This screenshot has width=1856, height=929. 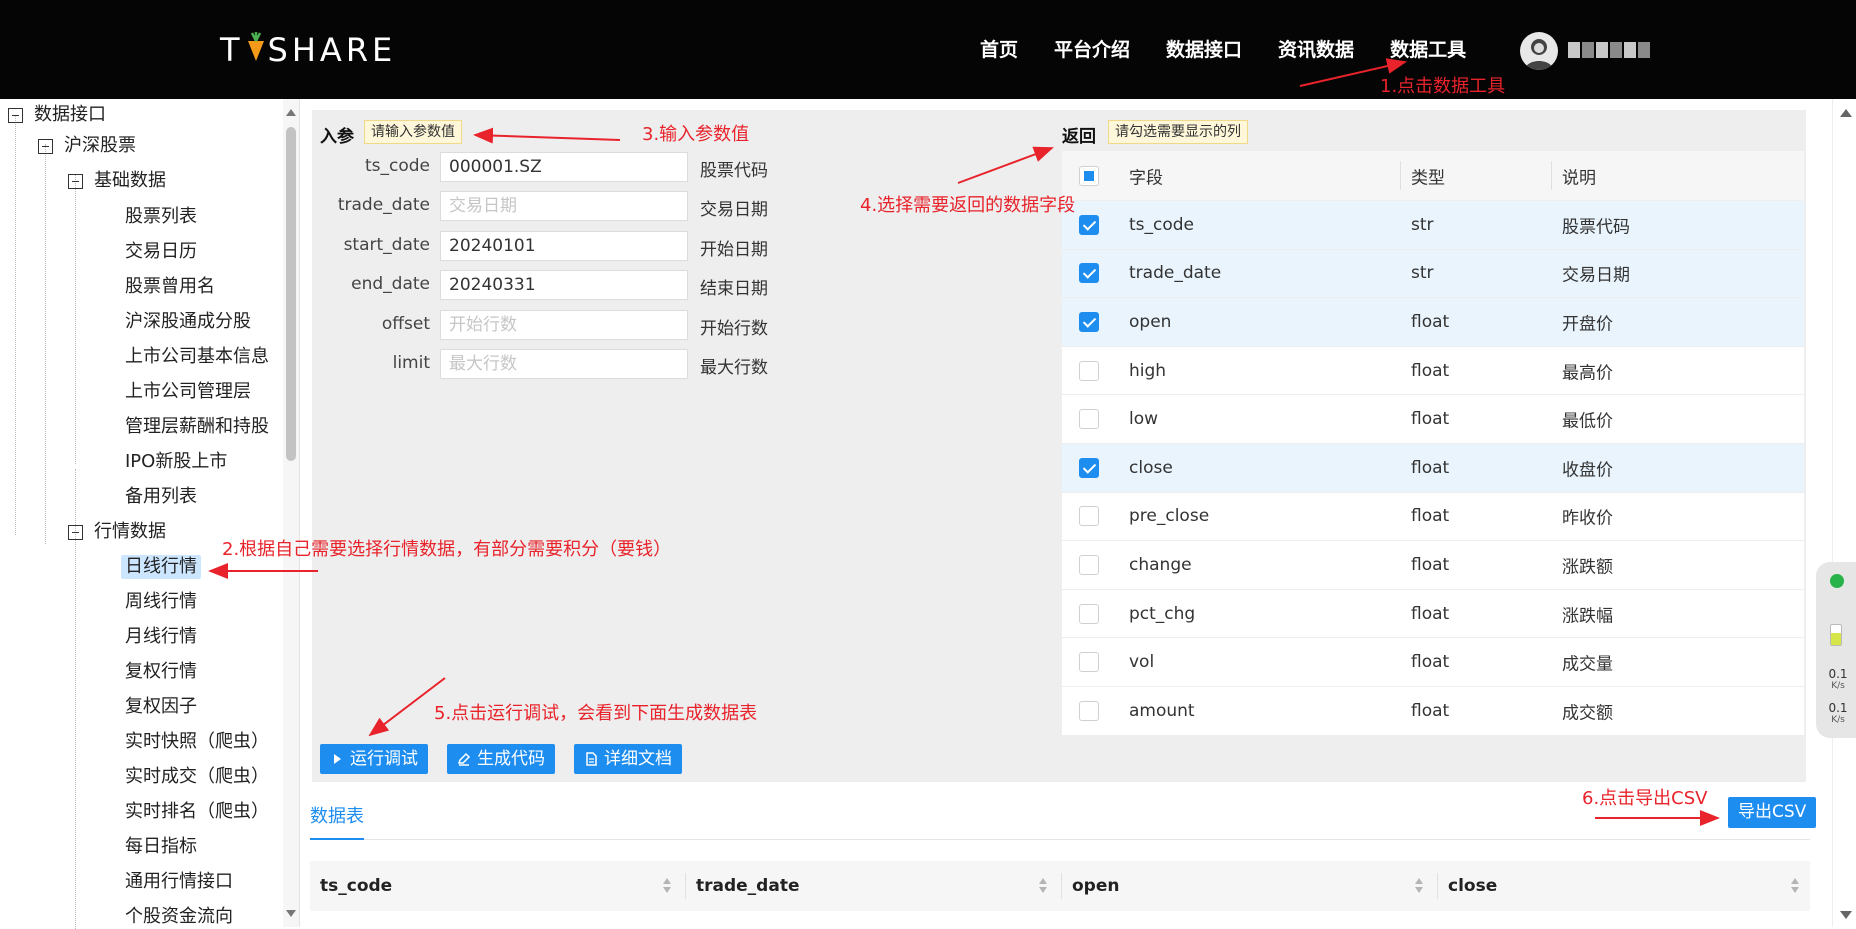 I want to click on start-date-input, so click(x=564, y=246).